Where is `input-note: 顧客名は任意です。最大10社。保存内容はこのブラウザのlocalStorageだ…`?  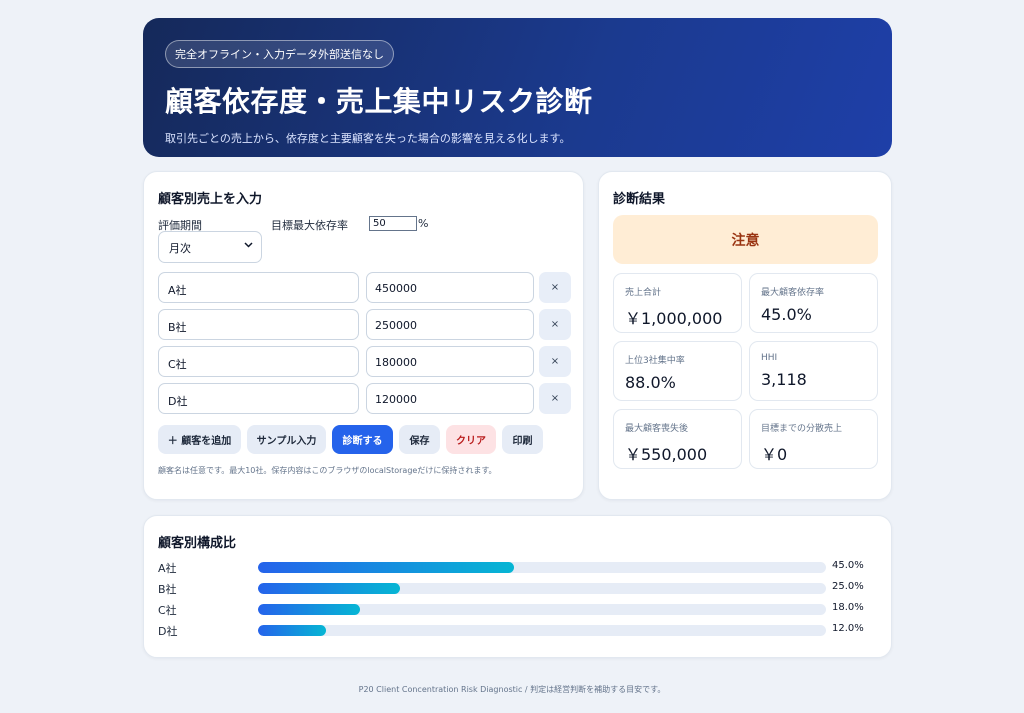 input-note: 顧客名は任意です。最大10社。保存内容はこのブラウザのlocalStorageだ… is located at coordinates (327, 470).